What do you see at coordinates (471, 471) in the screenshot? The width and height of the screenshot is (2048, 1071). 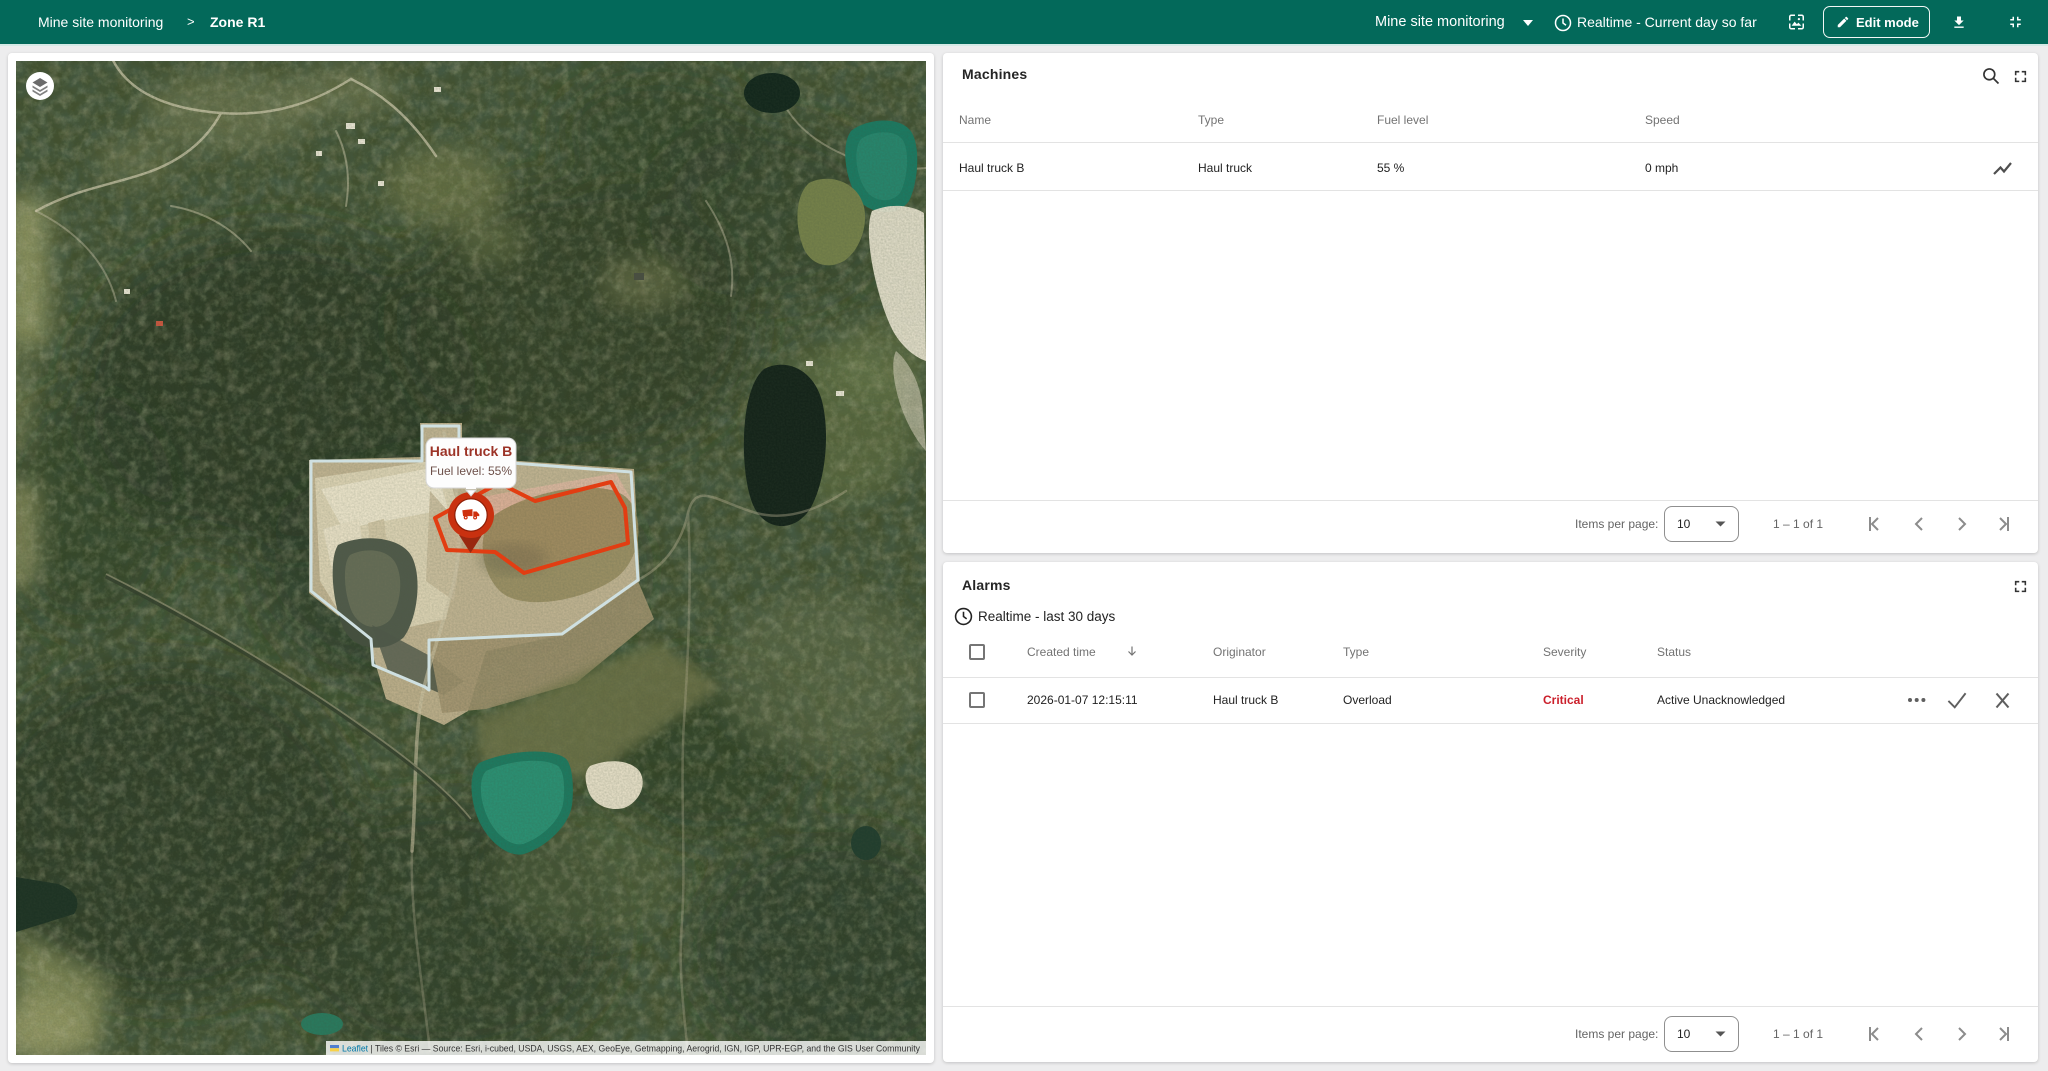 I see `svg-text: Fuel level: 55%` at bounding box center [471, 471].